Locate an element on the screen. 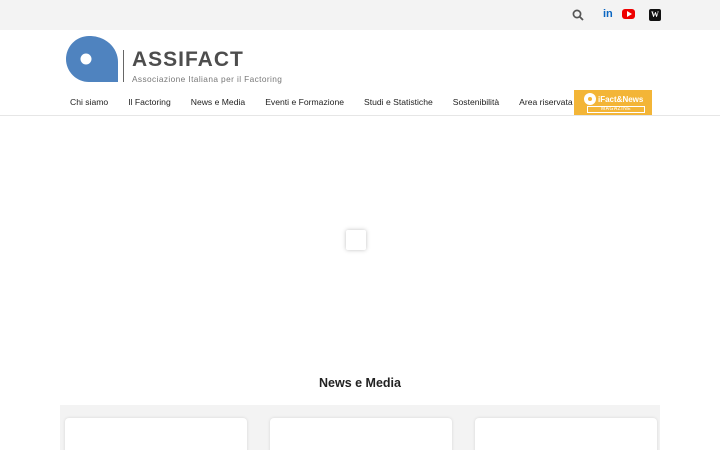  nav-item-news-e-media: News e Media is located at coordinates (218, 103).